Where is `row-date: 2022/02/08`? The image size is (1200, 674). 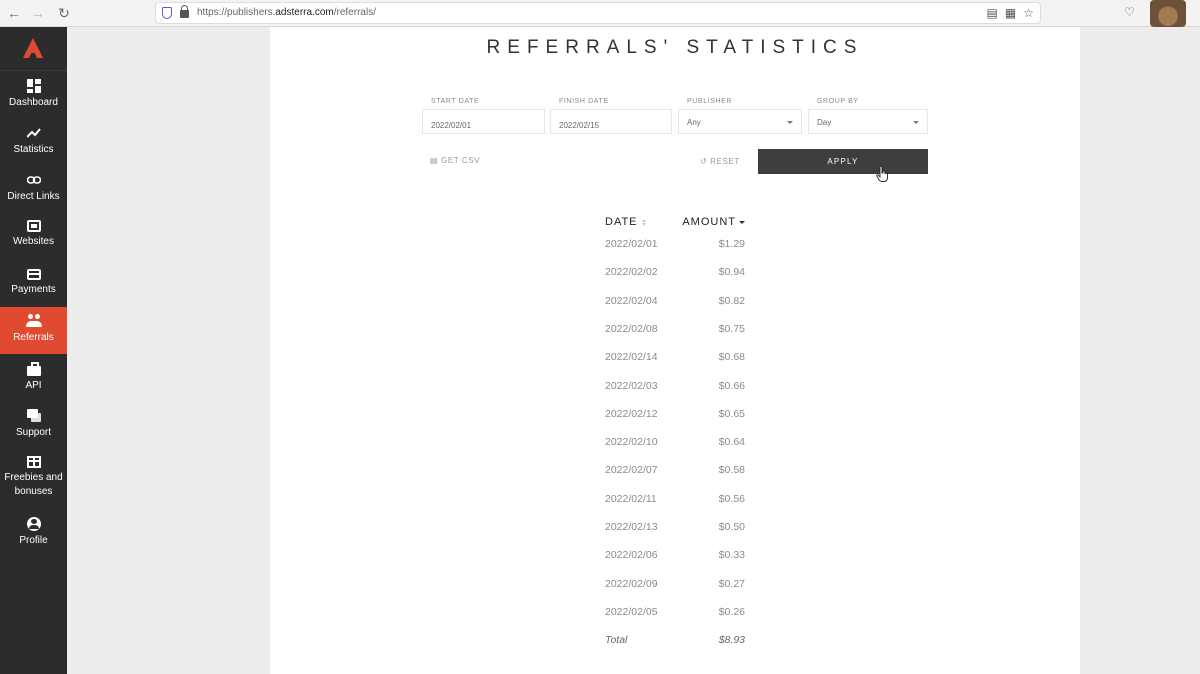
row-date: 2022/02/08 is located at coordinates (631, 328).